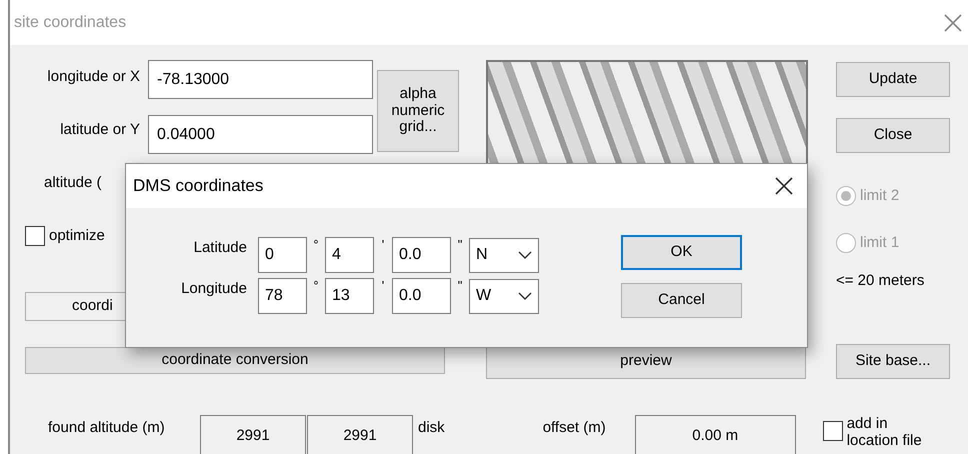  Describe the element at coordinates (893, 135) in the screenshot. I see `dialog-button: Close` at that location.